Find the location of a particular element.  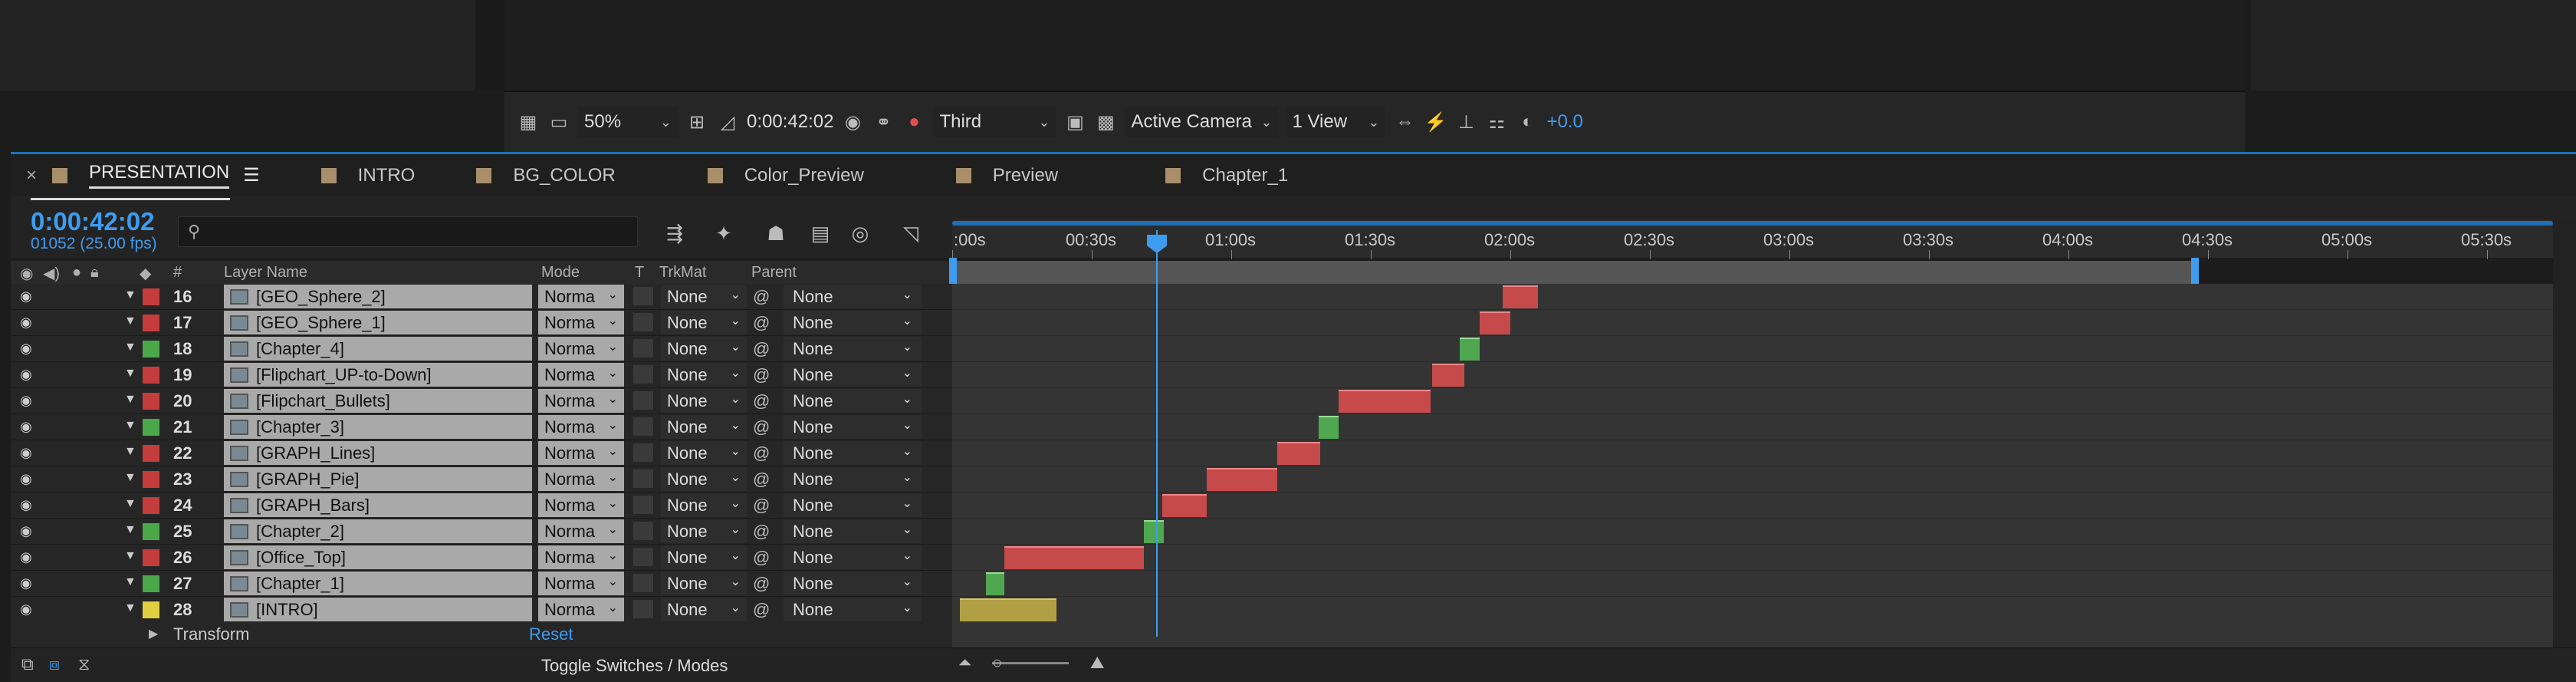

layer-row: ◉ ▼ 23 [GRAPH_Pie] Norma ⌄ None ⌄ @ None ⌄ is located at coordinates (482, 479).